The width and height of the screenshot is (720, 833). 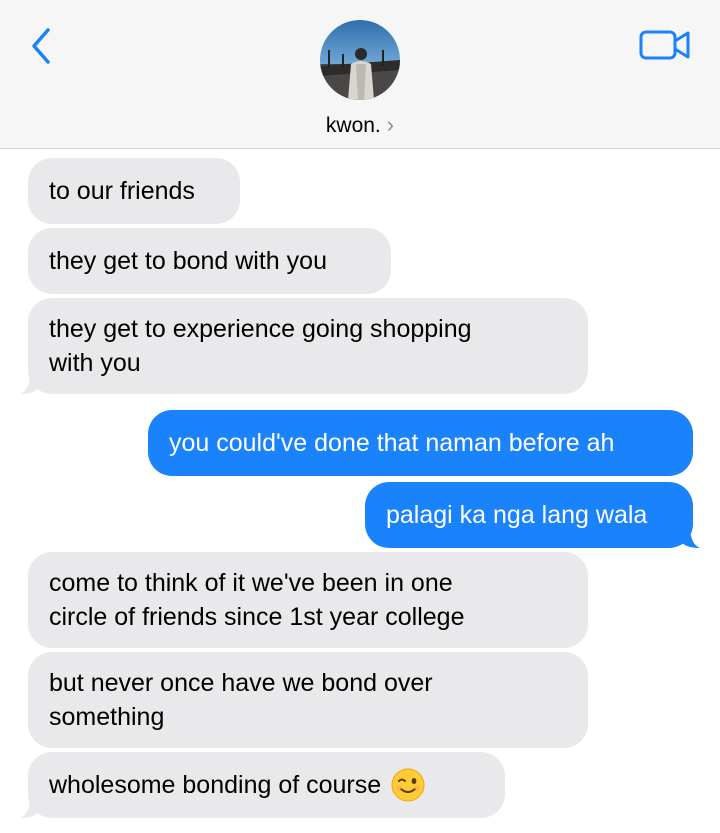 I want to click on chevron-left-icon, so click(x=41, y=46).